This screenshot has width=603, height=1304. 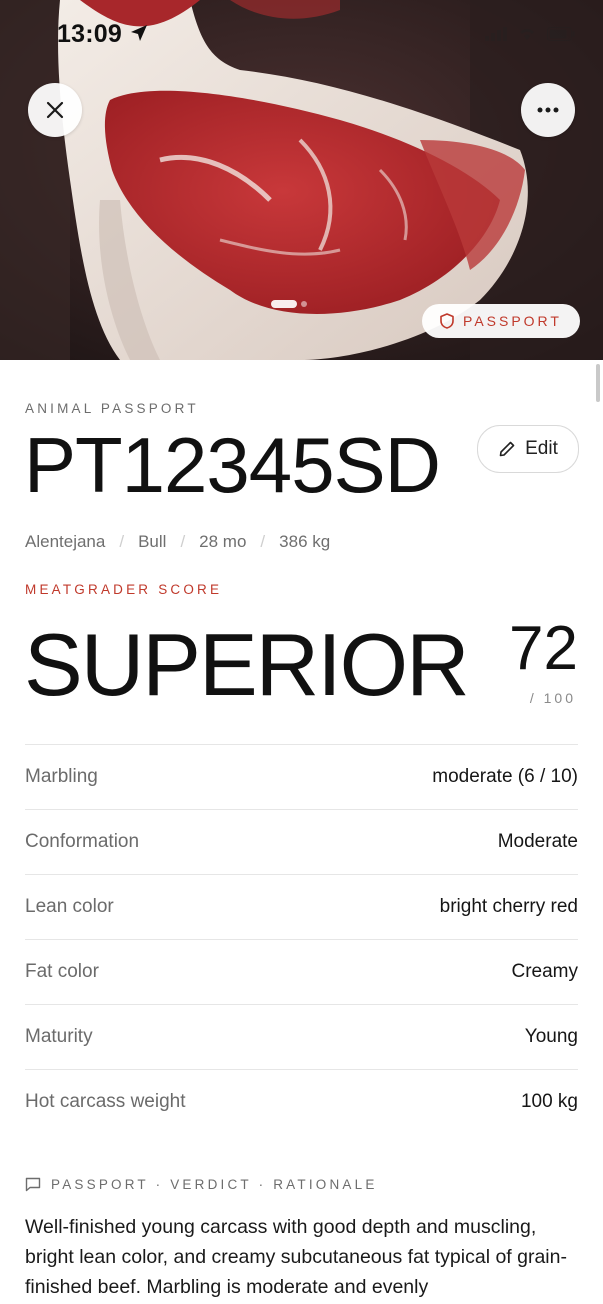 I want to click on attribute-row-fat-color: Fat color Creamy, so click(x=301, y=971).